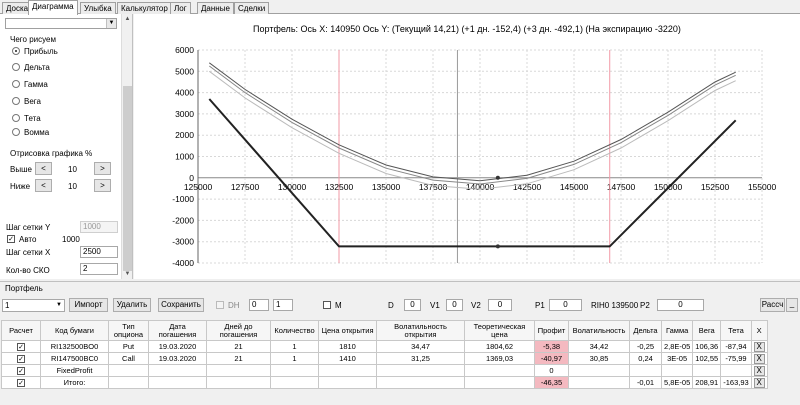 The height and width of the screenshot is (405, 800). What do you see at coordinates (259, 305) in the screenshot?
I see `dh-hours-stepper: 0` at bounding box center [259, 305].